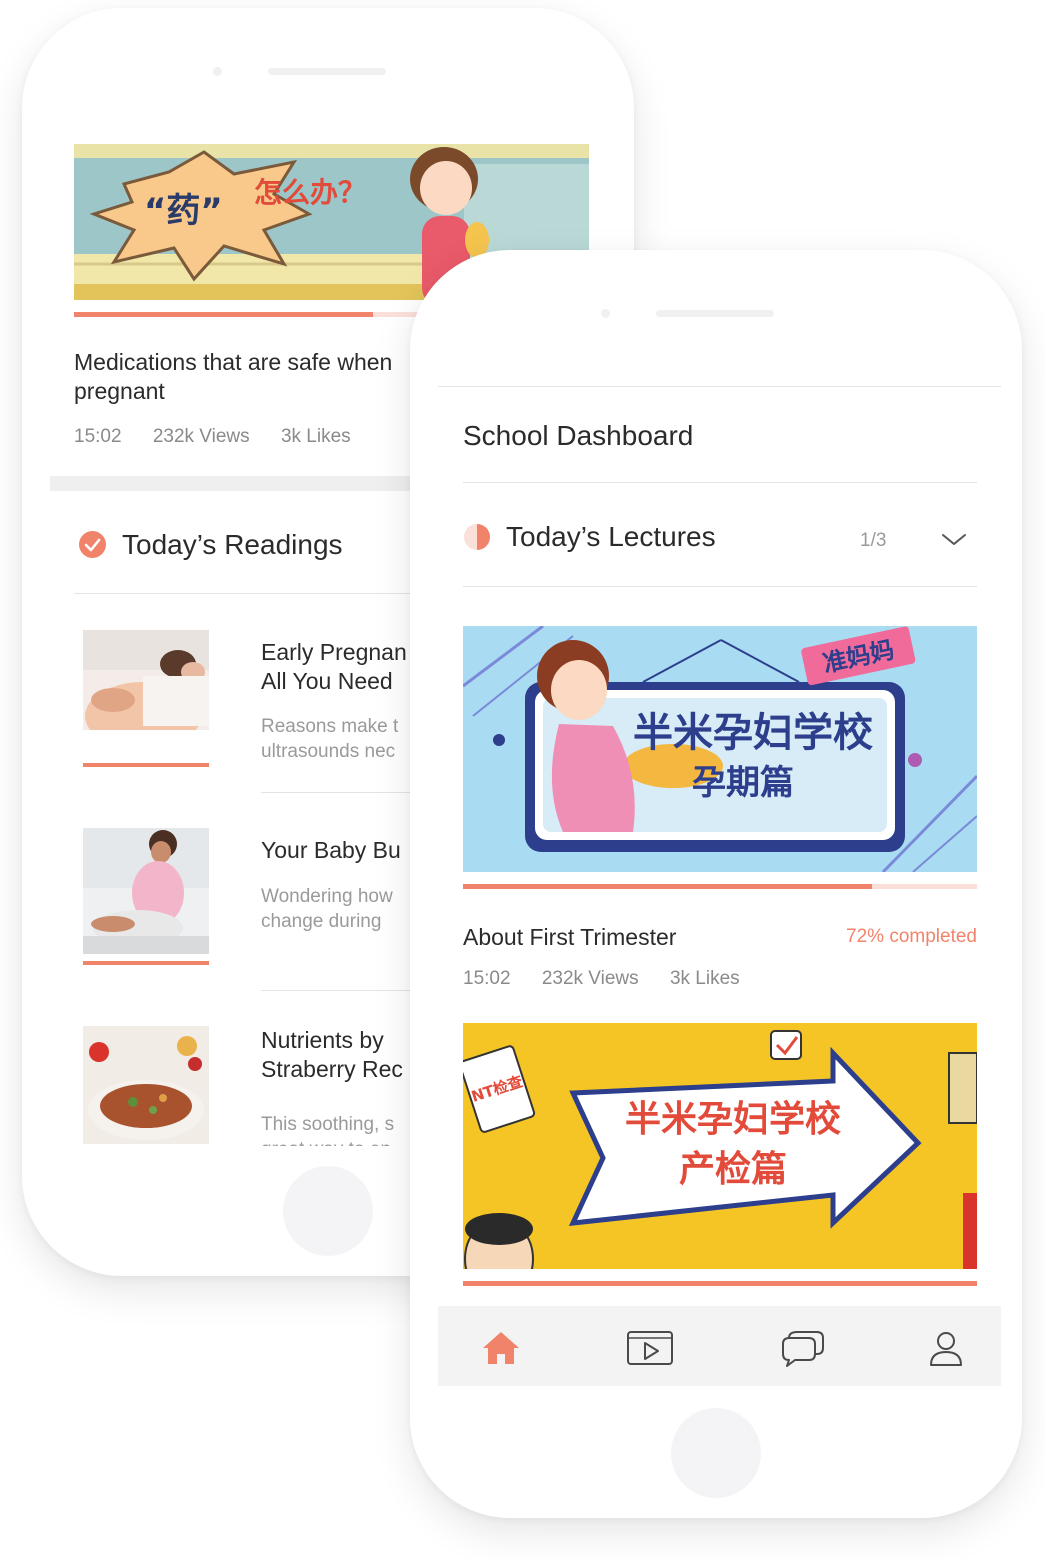  I want to click on readings-section-title: Today’s Readings, so click(232, 544).